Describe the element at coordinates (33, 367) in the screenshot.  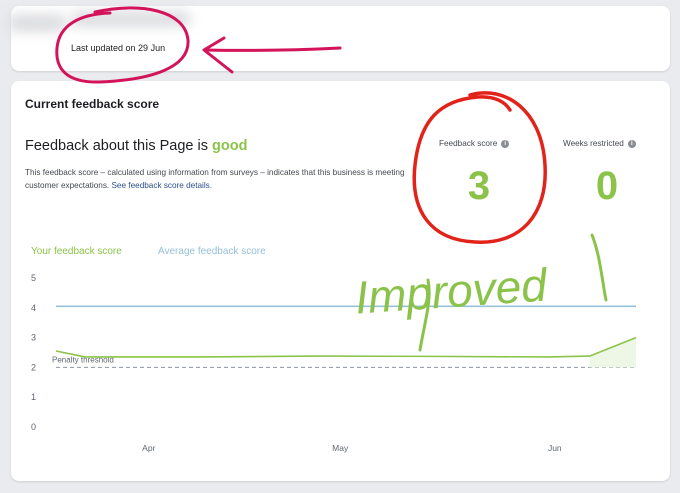
I see `y-tick-label: 2` at that location.